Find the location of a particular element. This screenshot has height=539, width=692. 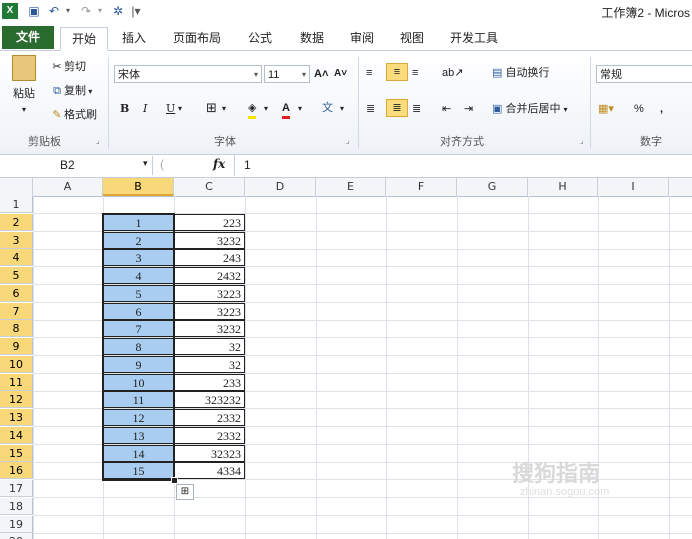

formula-input: 1 is located at coordinates (247, 165).